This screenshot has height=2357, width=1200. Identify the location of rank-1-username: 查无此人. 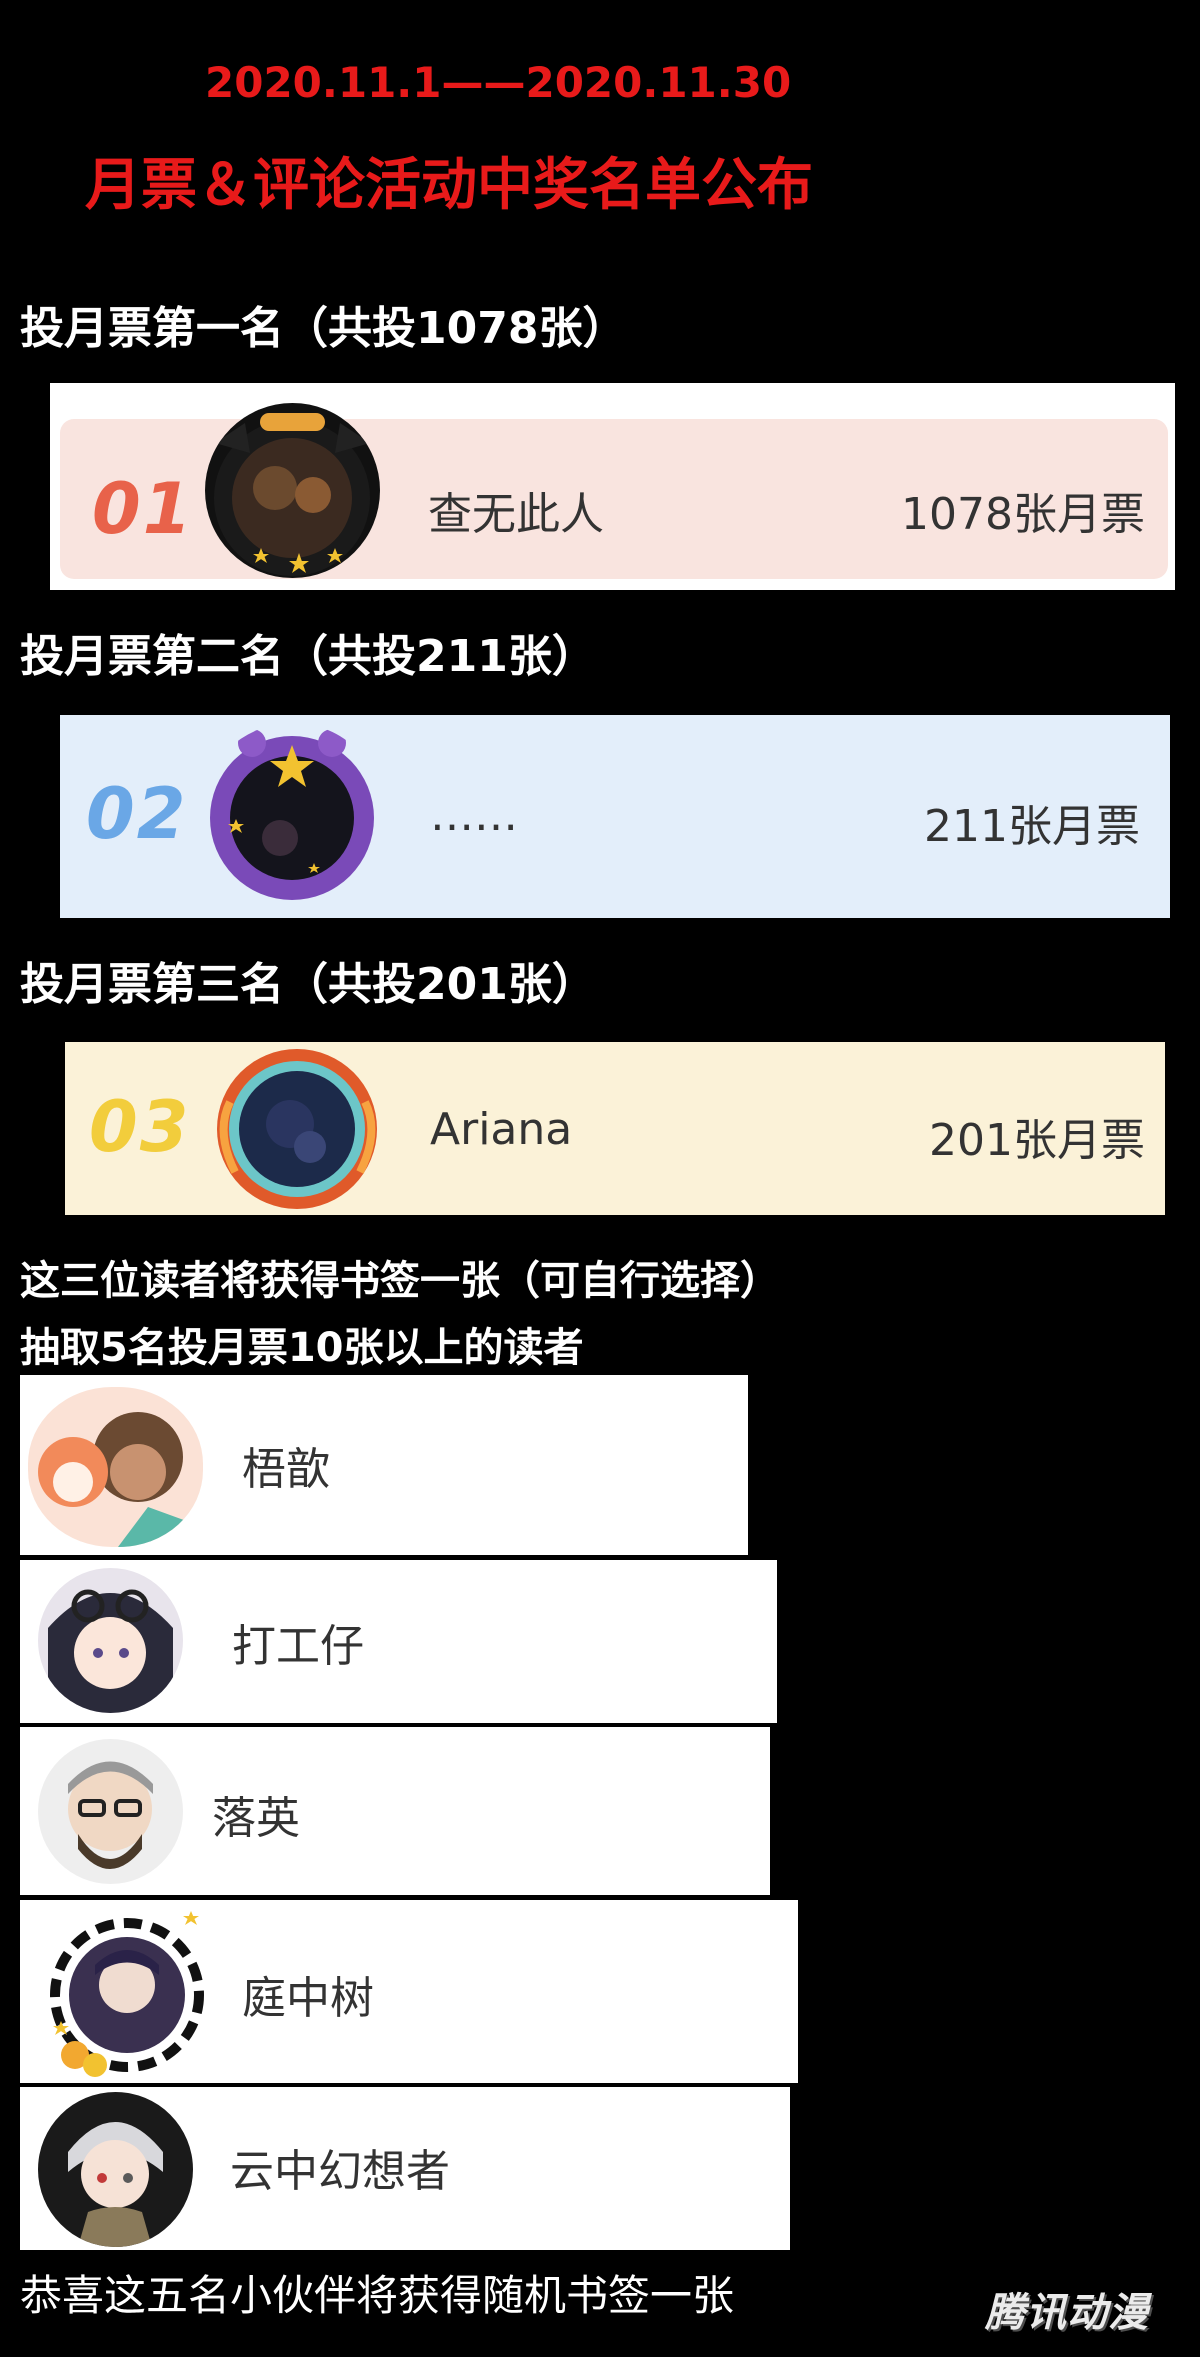
(516, 514).